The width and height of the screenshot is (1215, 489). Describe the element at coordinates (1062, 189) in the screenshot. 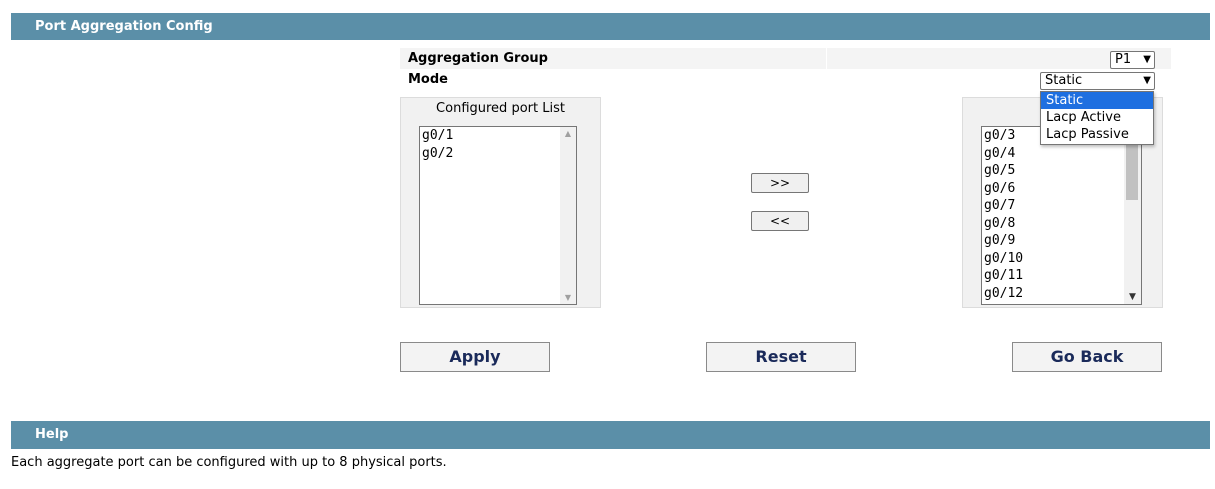

I see `list-item: g0/6` at that location.